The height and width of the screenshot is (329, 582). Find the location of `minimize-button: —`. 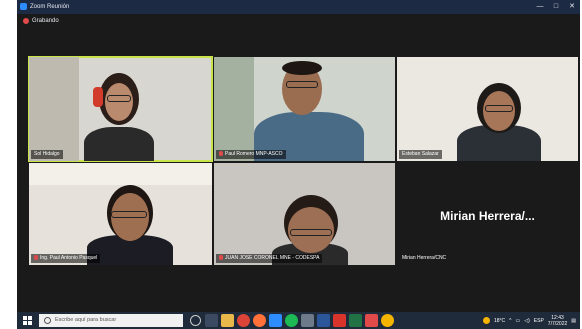

minimize-button: — is located at coordinates (540, 7).